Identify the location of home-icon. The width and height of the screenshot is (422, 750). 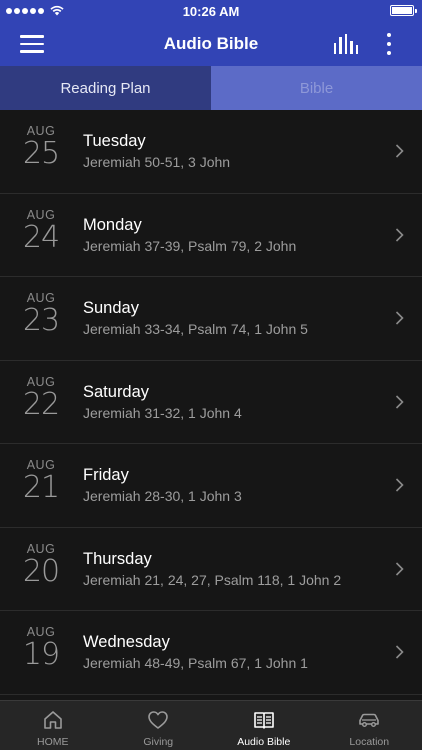
(52, 720).